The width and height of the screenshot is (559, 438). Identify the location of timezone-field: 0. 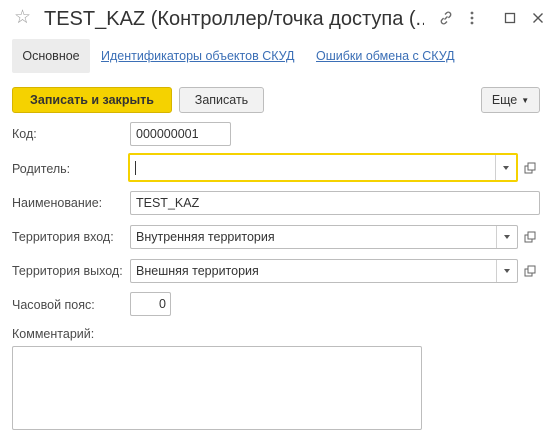
(150, 304).